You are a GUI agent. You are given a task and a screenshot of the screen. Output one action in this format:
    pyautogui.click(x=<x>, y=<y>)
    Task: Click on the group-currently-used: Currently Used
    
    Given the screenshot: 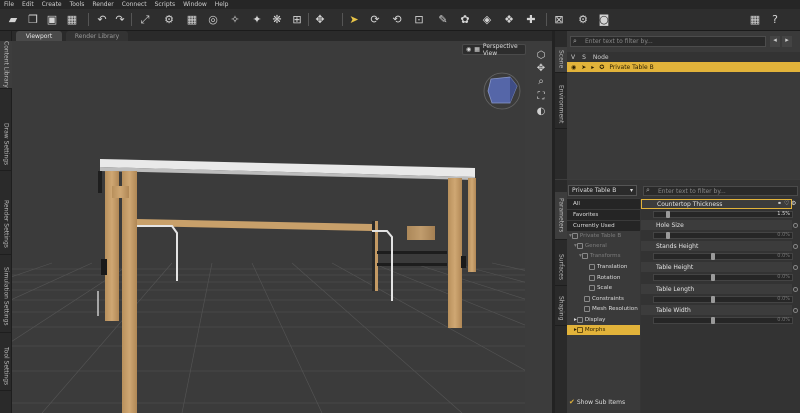 What is the action you would take?
    pyautogui.click(x=603, y=226)
    